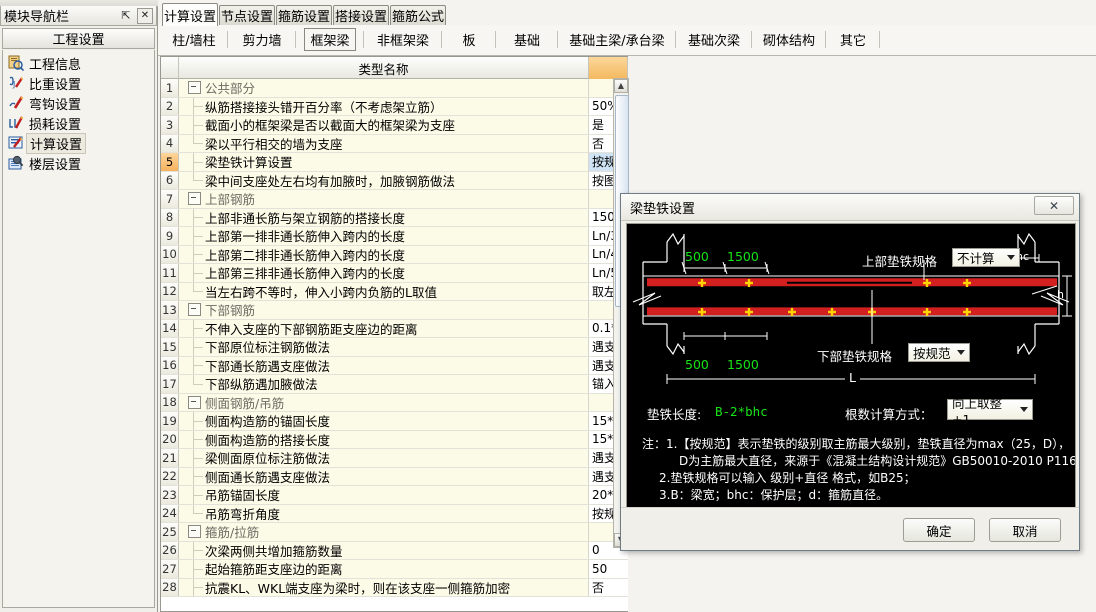 The width and height of the screenshot is (1096, 612). I want to click on subtab-other: 其它, so click(853, 39).